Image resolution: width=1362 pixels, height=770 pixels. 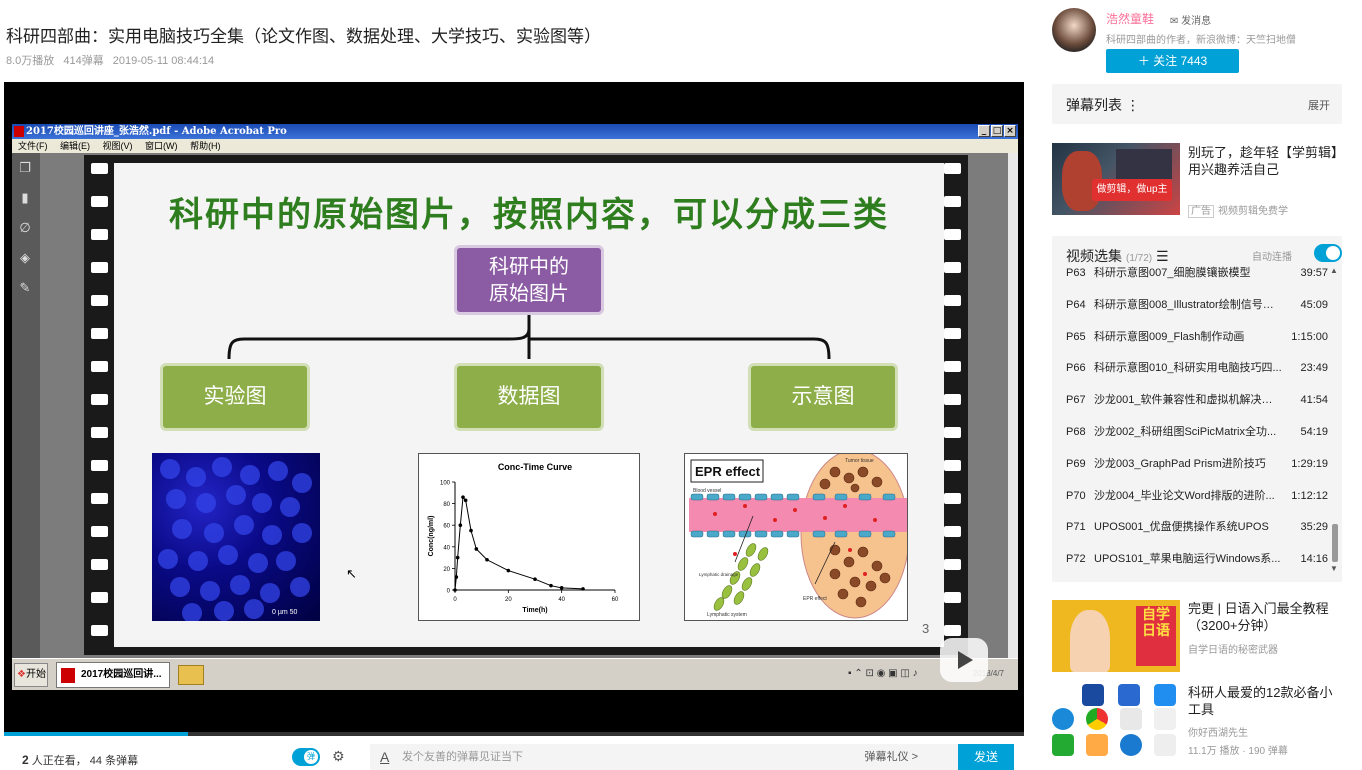 I want to click on folder-icon, so click(x=191, y=675).